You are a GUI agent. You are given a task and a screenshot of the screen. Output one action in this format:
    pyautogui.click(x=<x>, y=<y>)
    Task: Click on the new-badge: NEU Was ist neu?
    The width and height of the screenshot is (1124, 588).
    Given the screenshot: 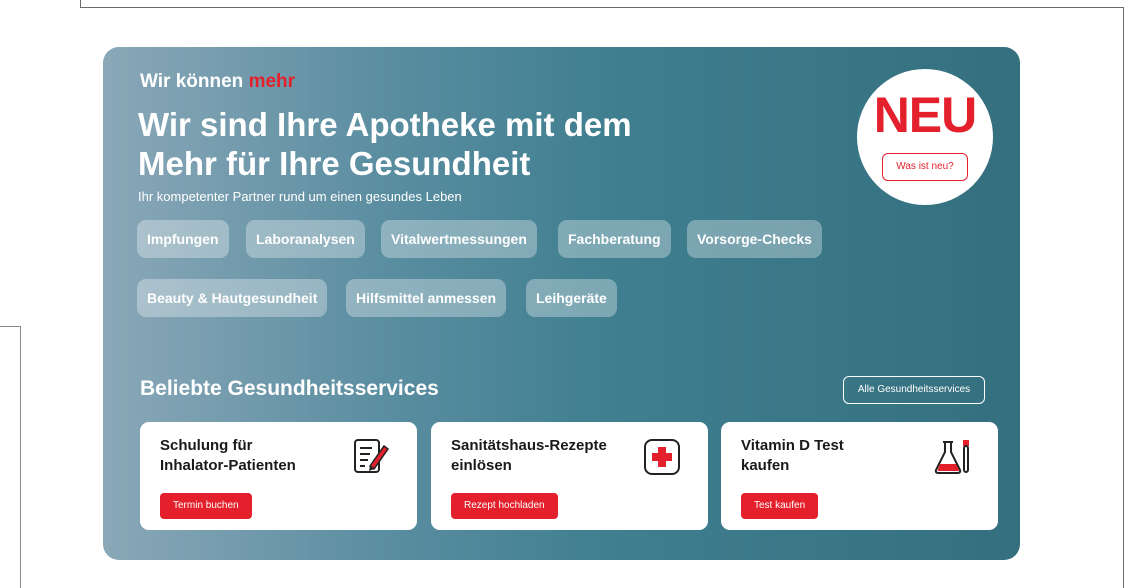 What is the action you would take?
    pyautogui.click(x=925, y=137)
    